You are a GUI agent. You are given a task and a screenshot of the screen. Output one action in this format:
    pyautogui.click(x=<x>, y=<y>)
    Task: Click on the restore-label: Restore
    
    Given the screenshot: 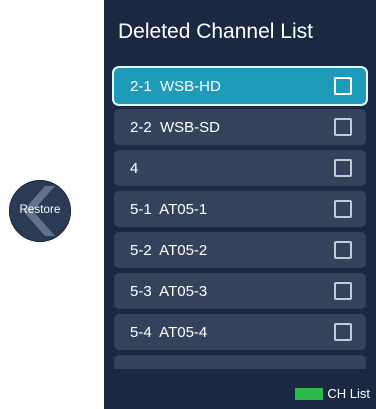 What is the action you would take?
    pyautogui.click(x=40, y=210)
    